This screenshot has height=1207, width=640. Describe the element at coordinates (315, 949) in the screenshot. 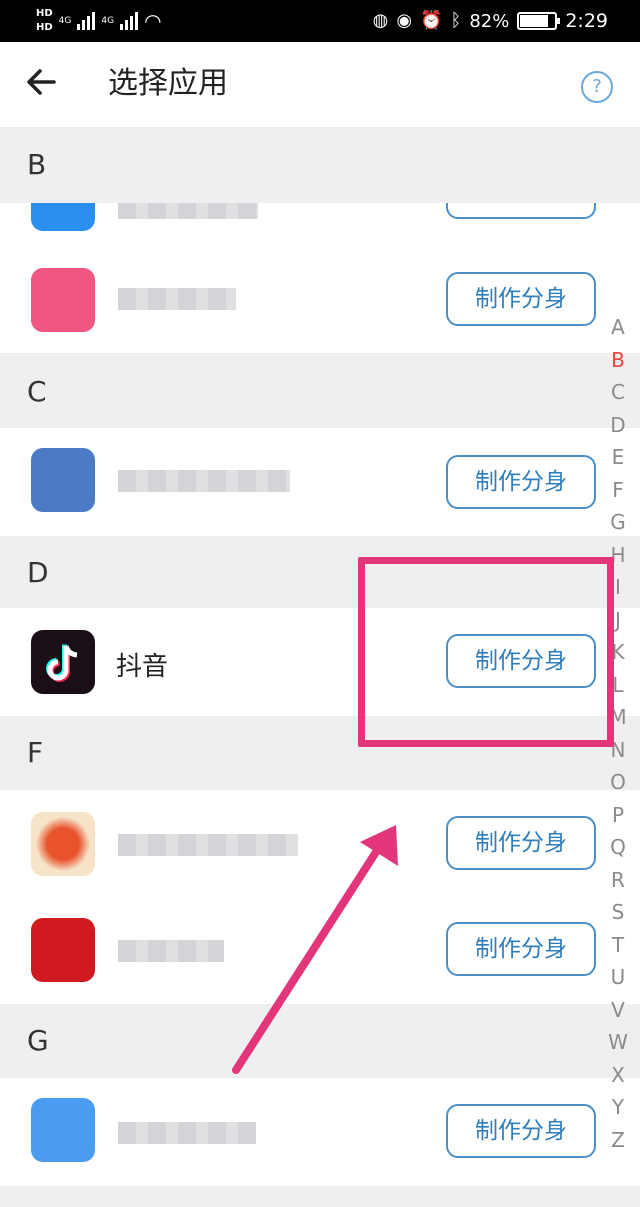

I see `annotation-arrow` at that location.